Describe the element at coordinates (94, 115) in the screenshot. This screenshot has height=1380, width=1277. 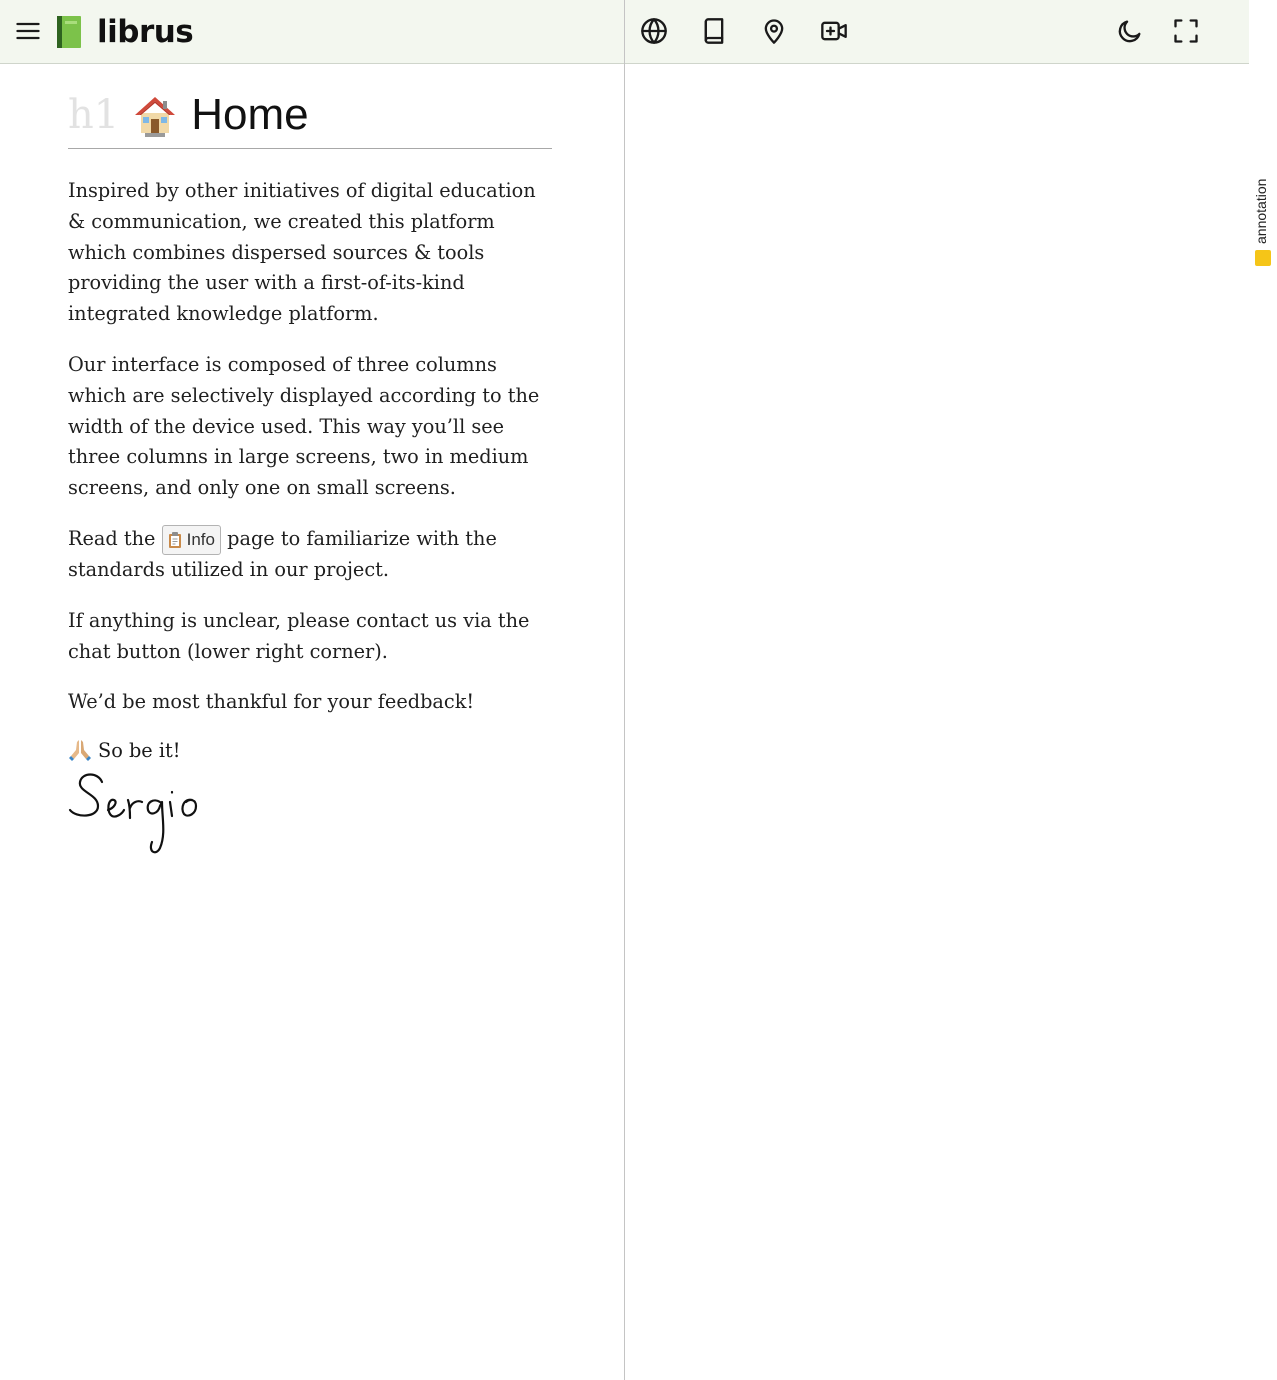
I see `heading-level-tag: h1` at that location.